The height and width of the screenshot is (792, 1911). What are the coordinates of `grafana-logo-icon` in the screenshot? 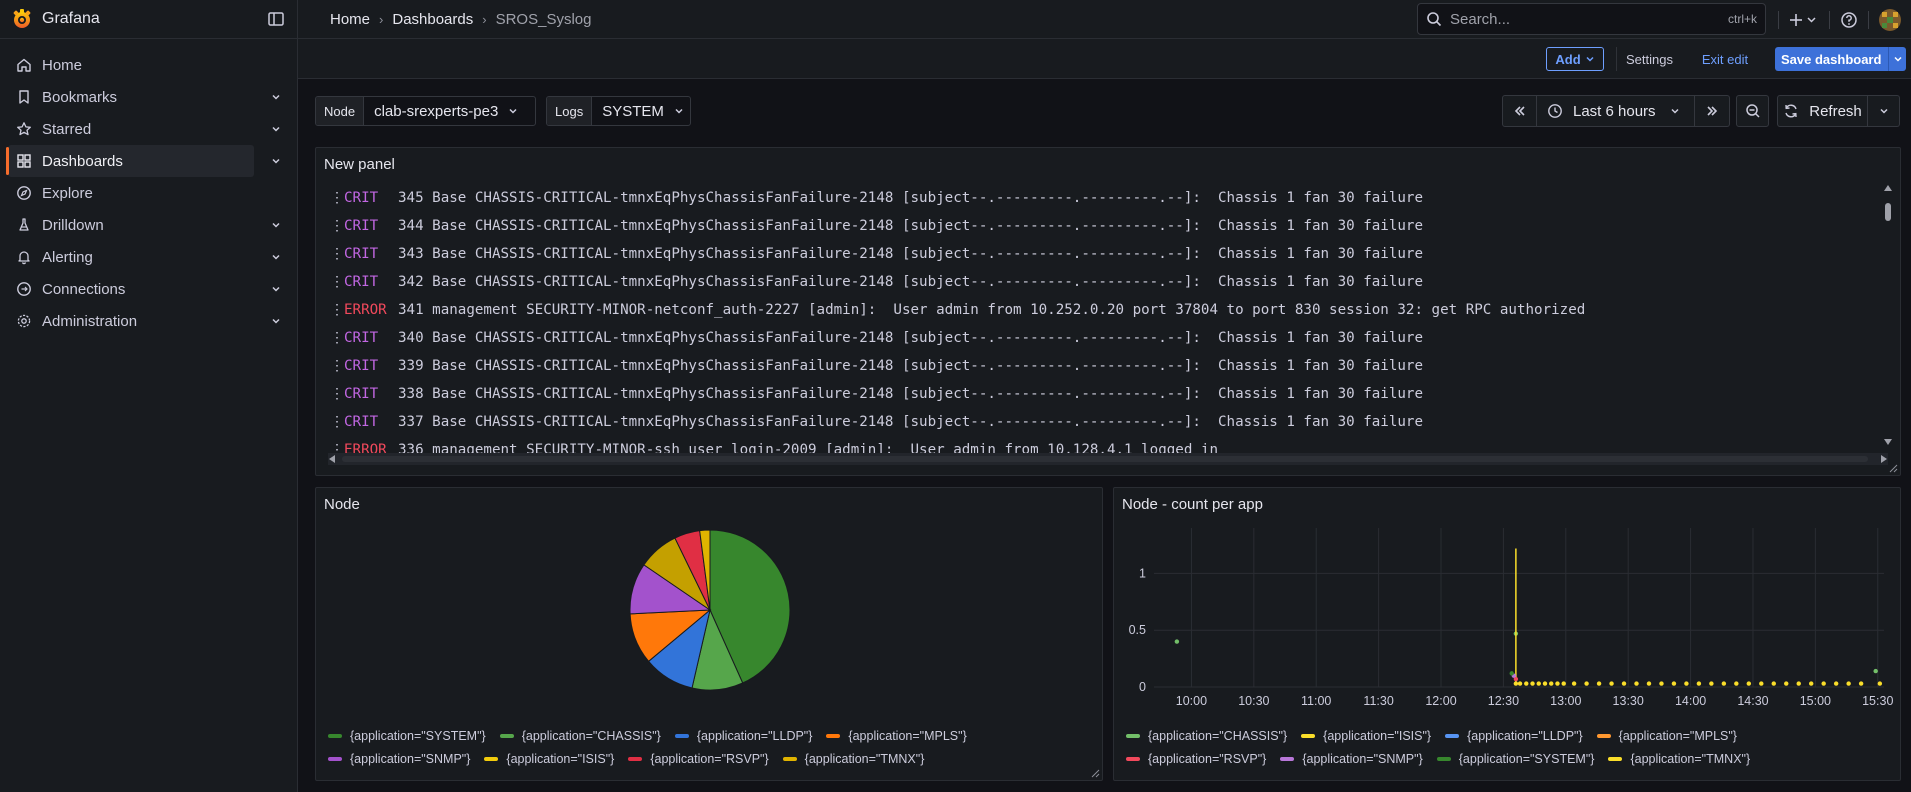 It's located at (22, 19).